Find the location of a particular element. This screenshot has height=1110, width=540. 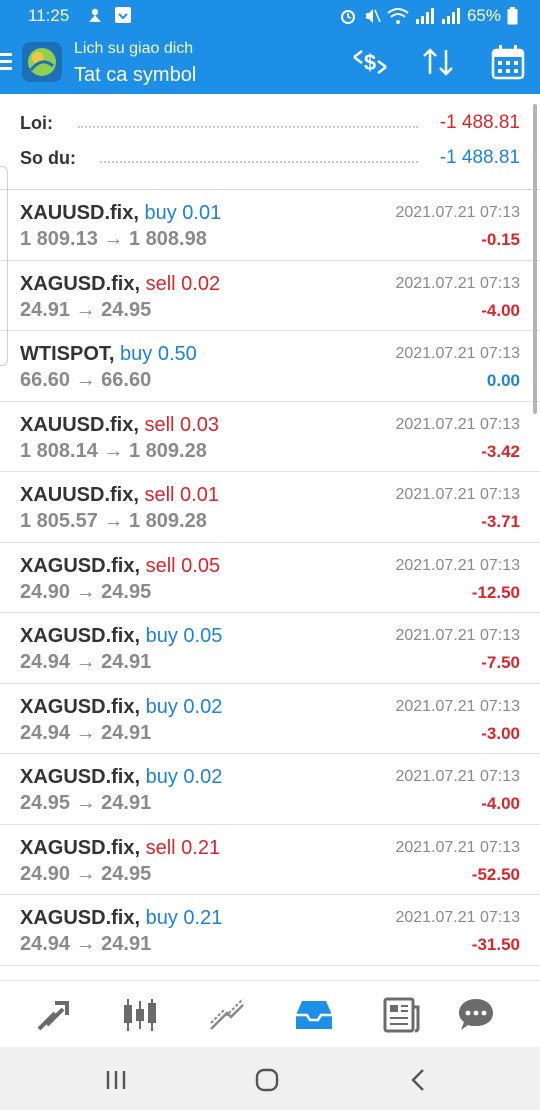

trade-symbol: WTISPOT, buy 0.50 is located at coordinates (108, 354).